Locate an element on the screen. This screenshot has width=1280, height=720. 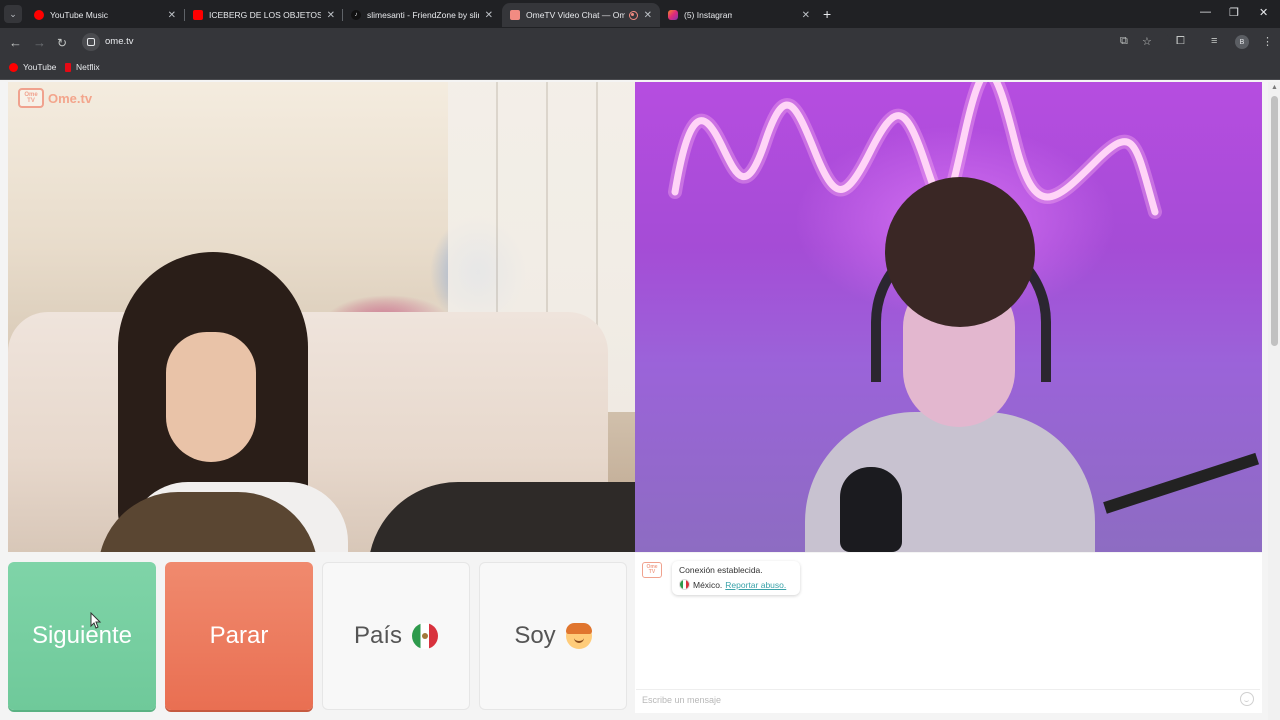
country-button-label: País is located at coordinates (378, 635).